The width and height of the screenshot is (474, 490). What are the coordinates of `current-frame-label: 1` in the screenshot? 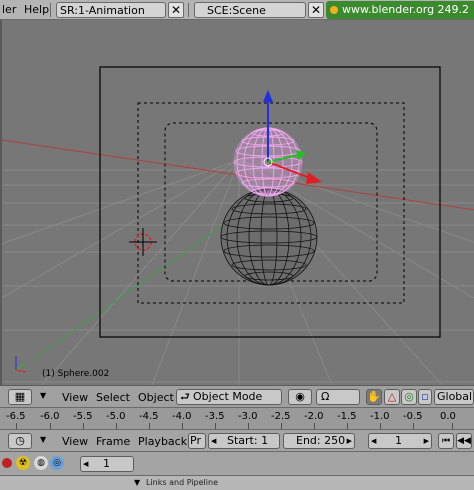 It's located at (398, 440).